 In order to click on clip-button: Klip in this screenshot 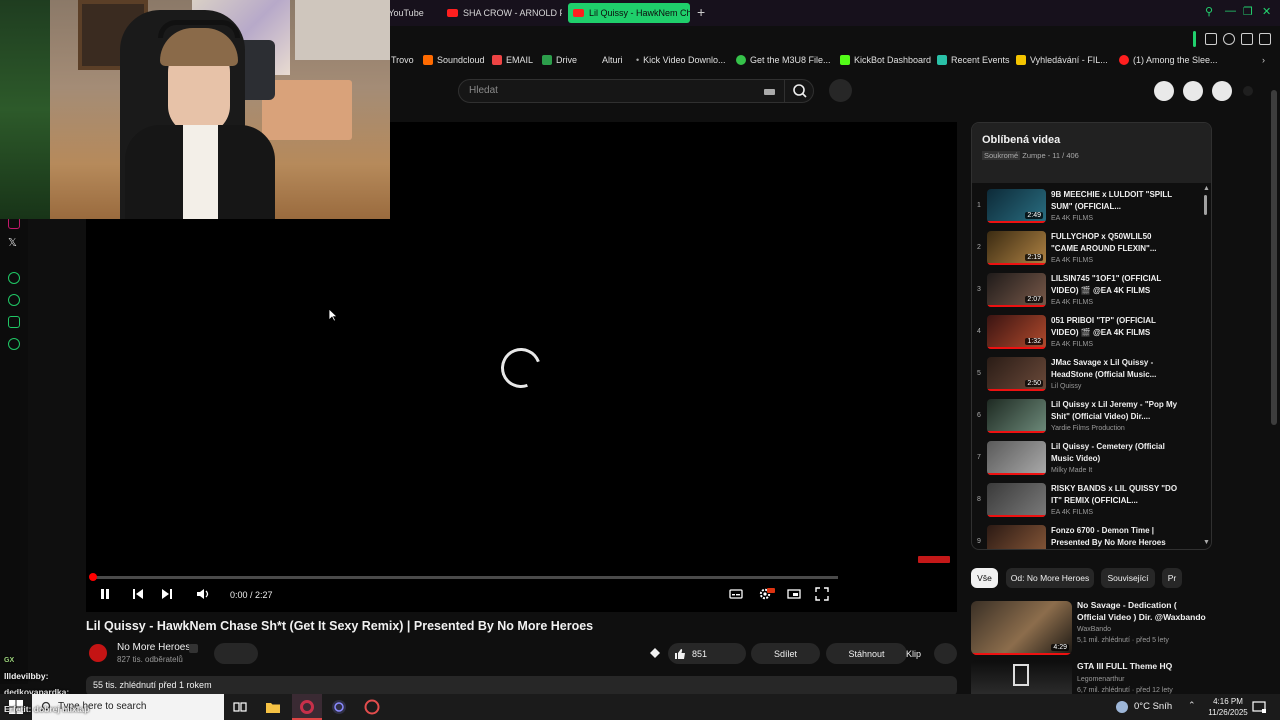, I will do `click(913, 653)`.